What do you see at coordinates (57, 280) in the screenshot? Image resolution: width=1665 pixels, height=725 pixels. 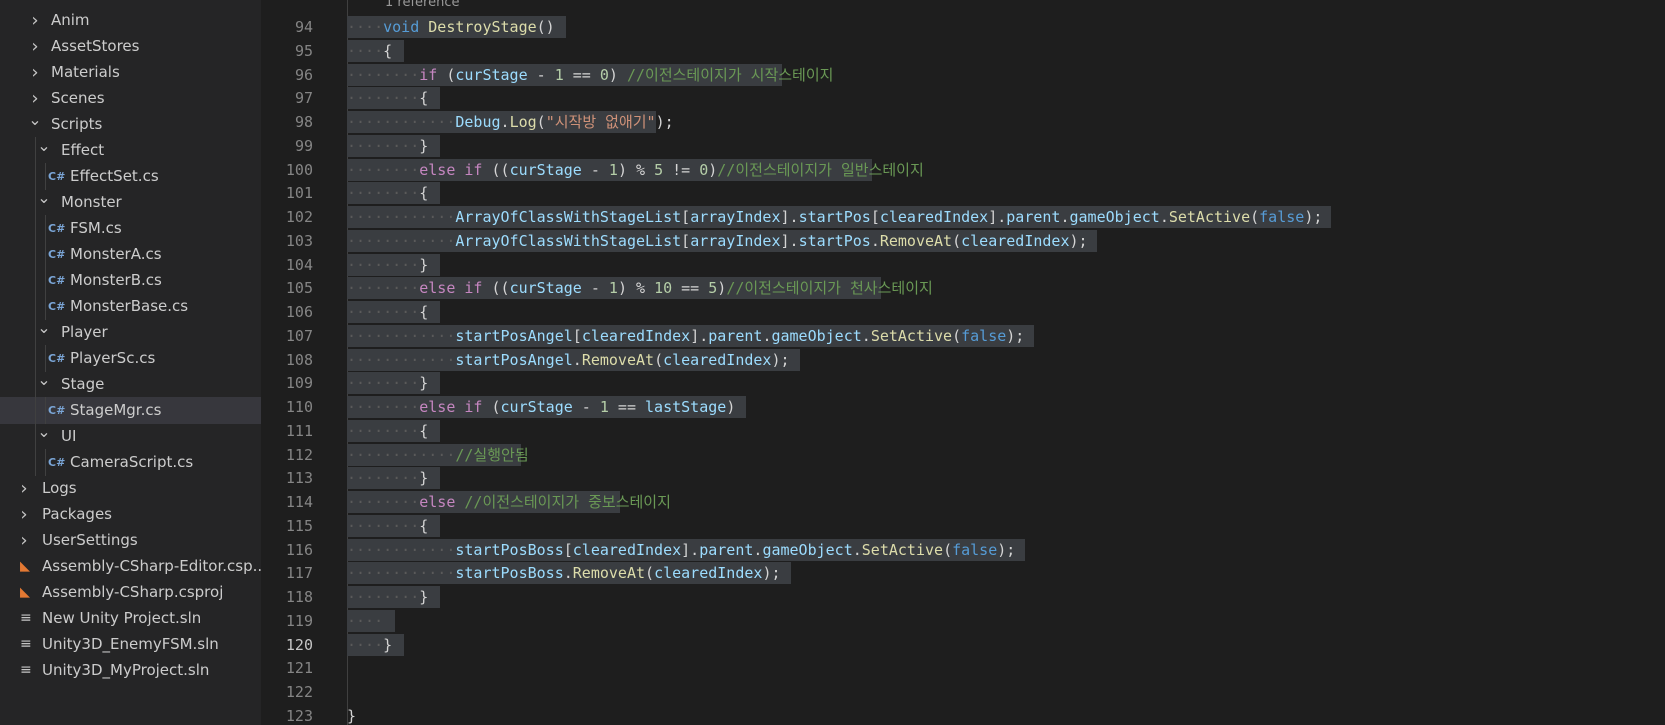 I see `csharp-file-icon: C#` at bounding box center [57, 280].